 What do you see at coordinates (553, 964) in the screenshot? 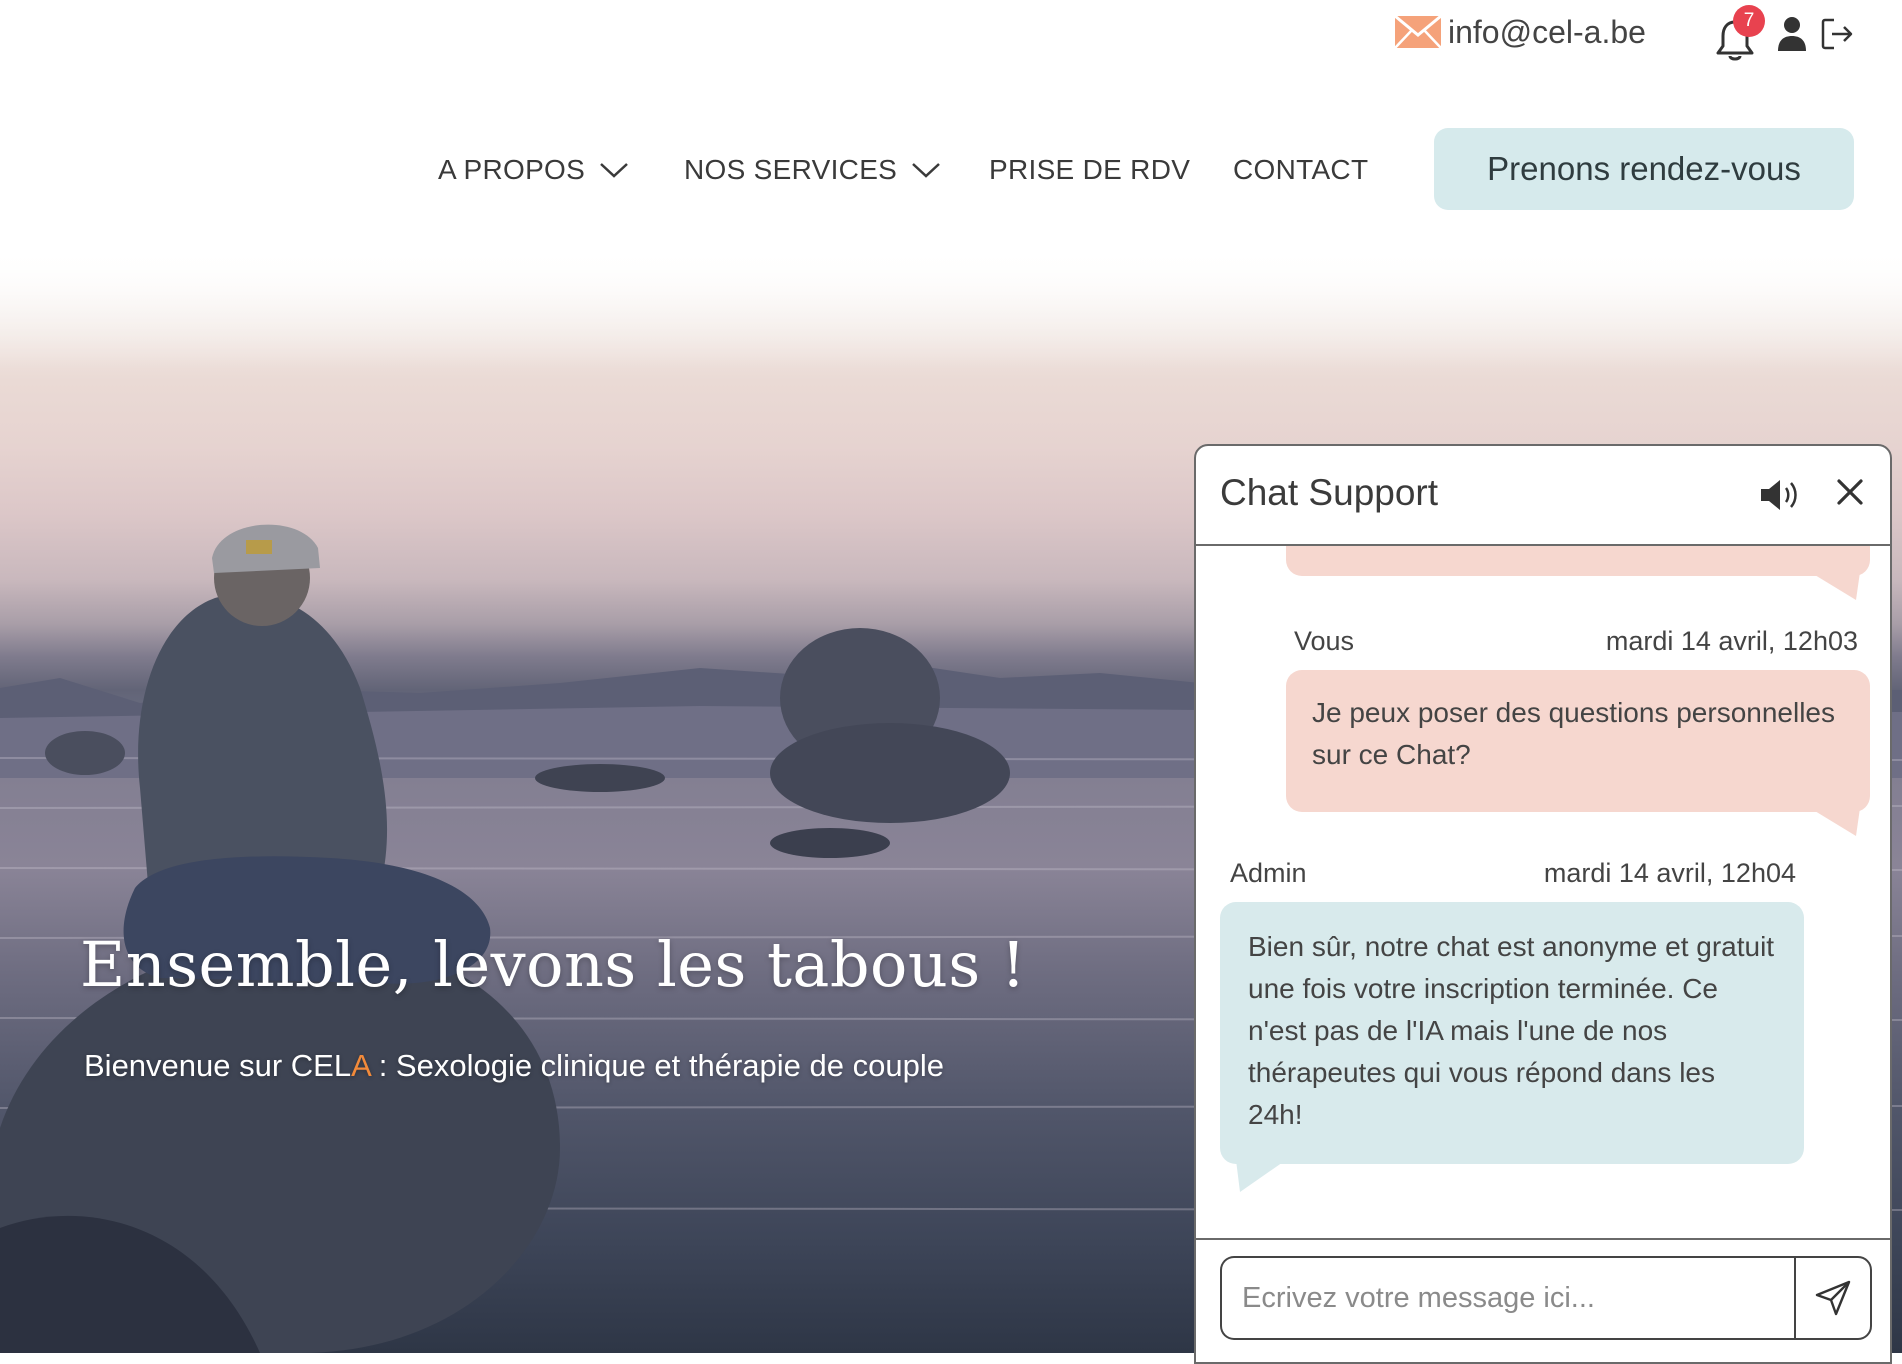
I see `hero-title: Ensemble, levons les tabous !` at bounding box center [553, 964].